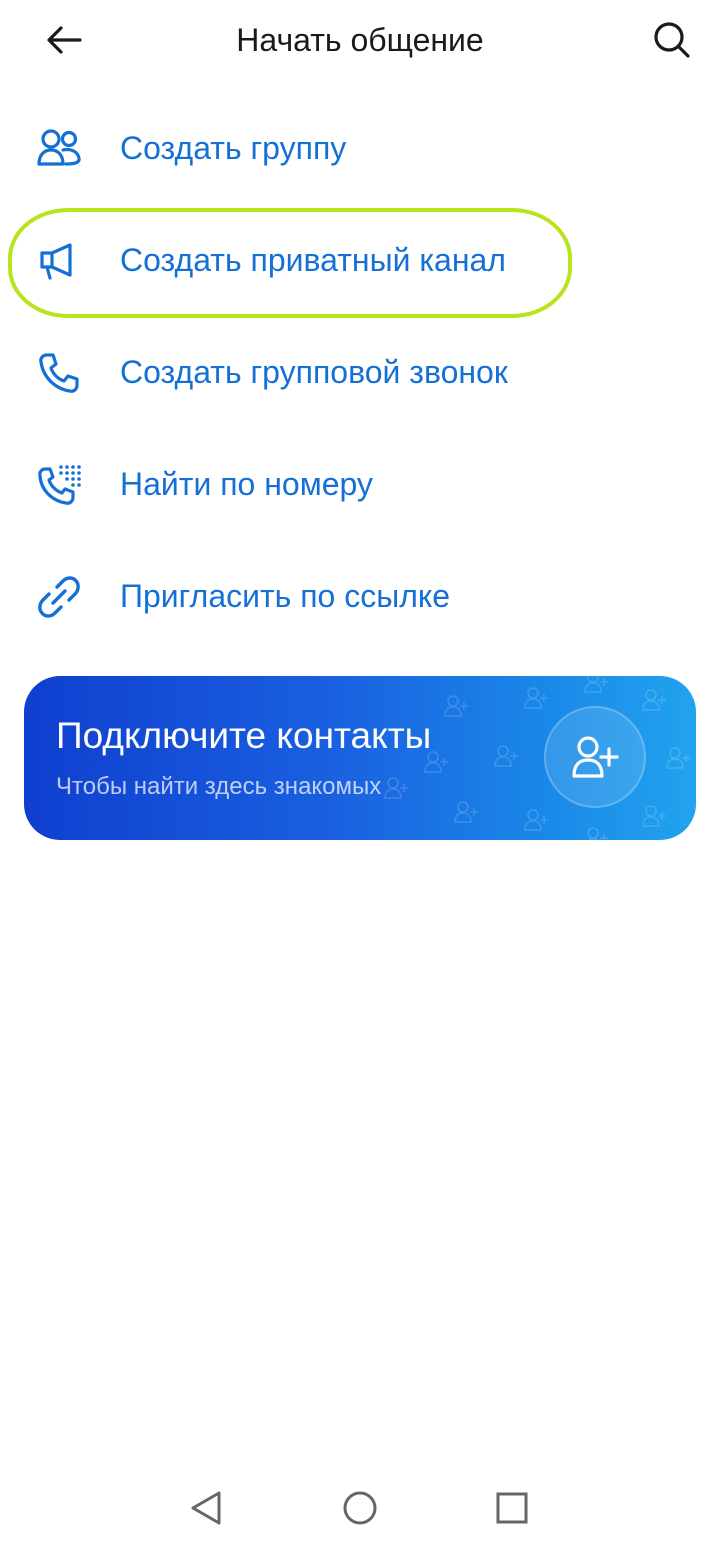 The width and height of the screenshot is (720, 1545). I want to click on menu-item-create-private-channel: Создать приватный канал, so click(360, 260).